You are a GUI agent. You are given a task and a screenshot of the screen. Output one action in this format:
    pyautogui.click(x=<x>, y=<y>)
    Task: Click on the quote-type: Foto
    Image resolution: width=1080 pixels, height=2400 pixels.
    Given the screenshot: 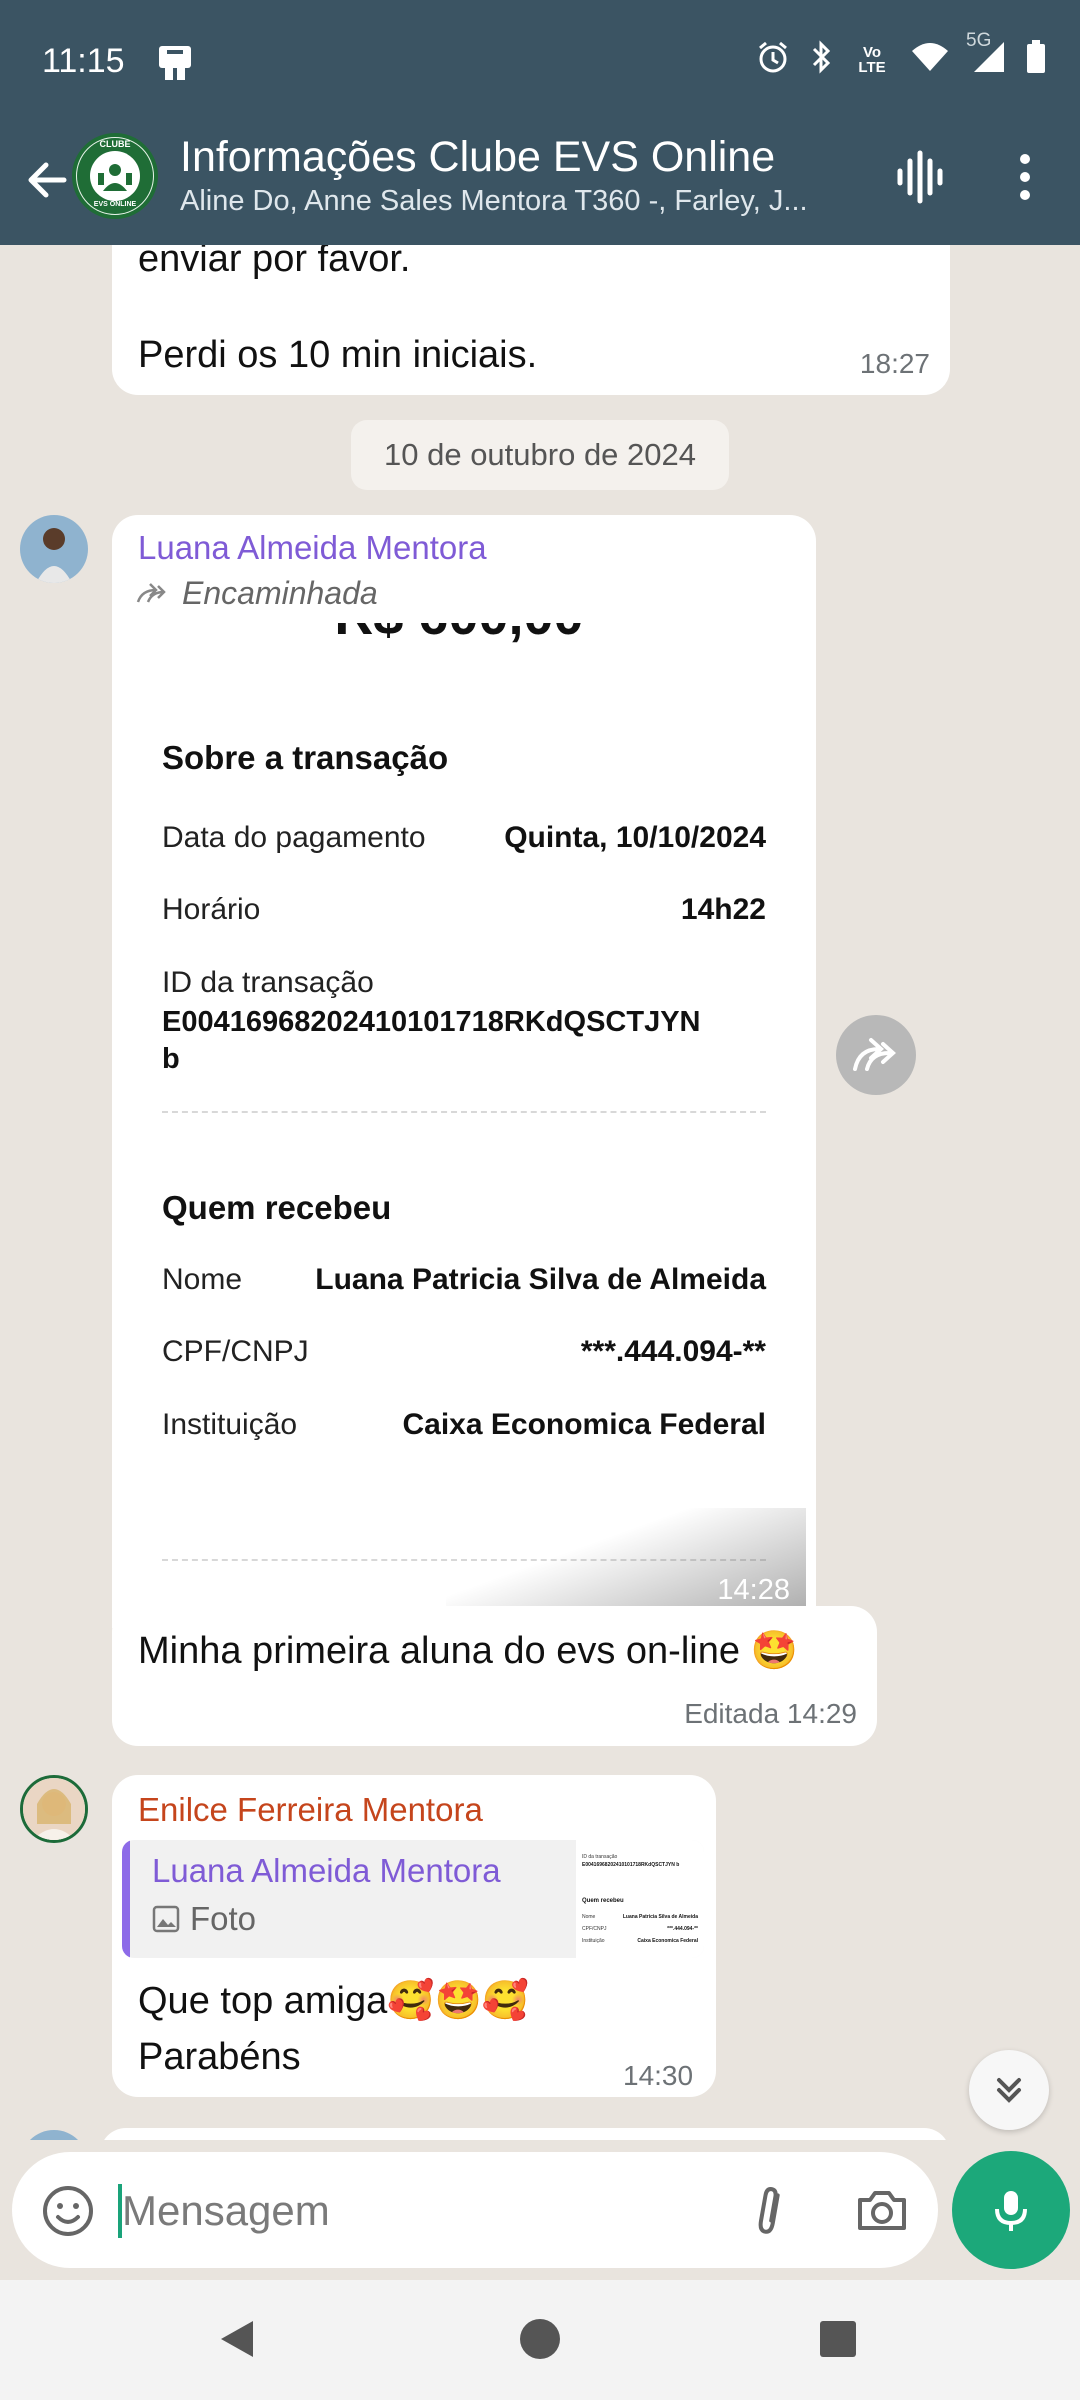 What is the action you would take?
    pyautogui.click(x=204, y=1919)
    